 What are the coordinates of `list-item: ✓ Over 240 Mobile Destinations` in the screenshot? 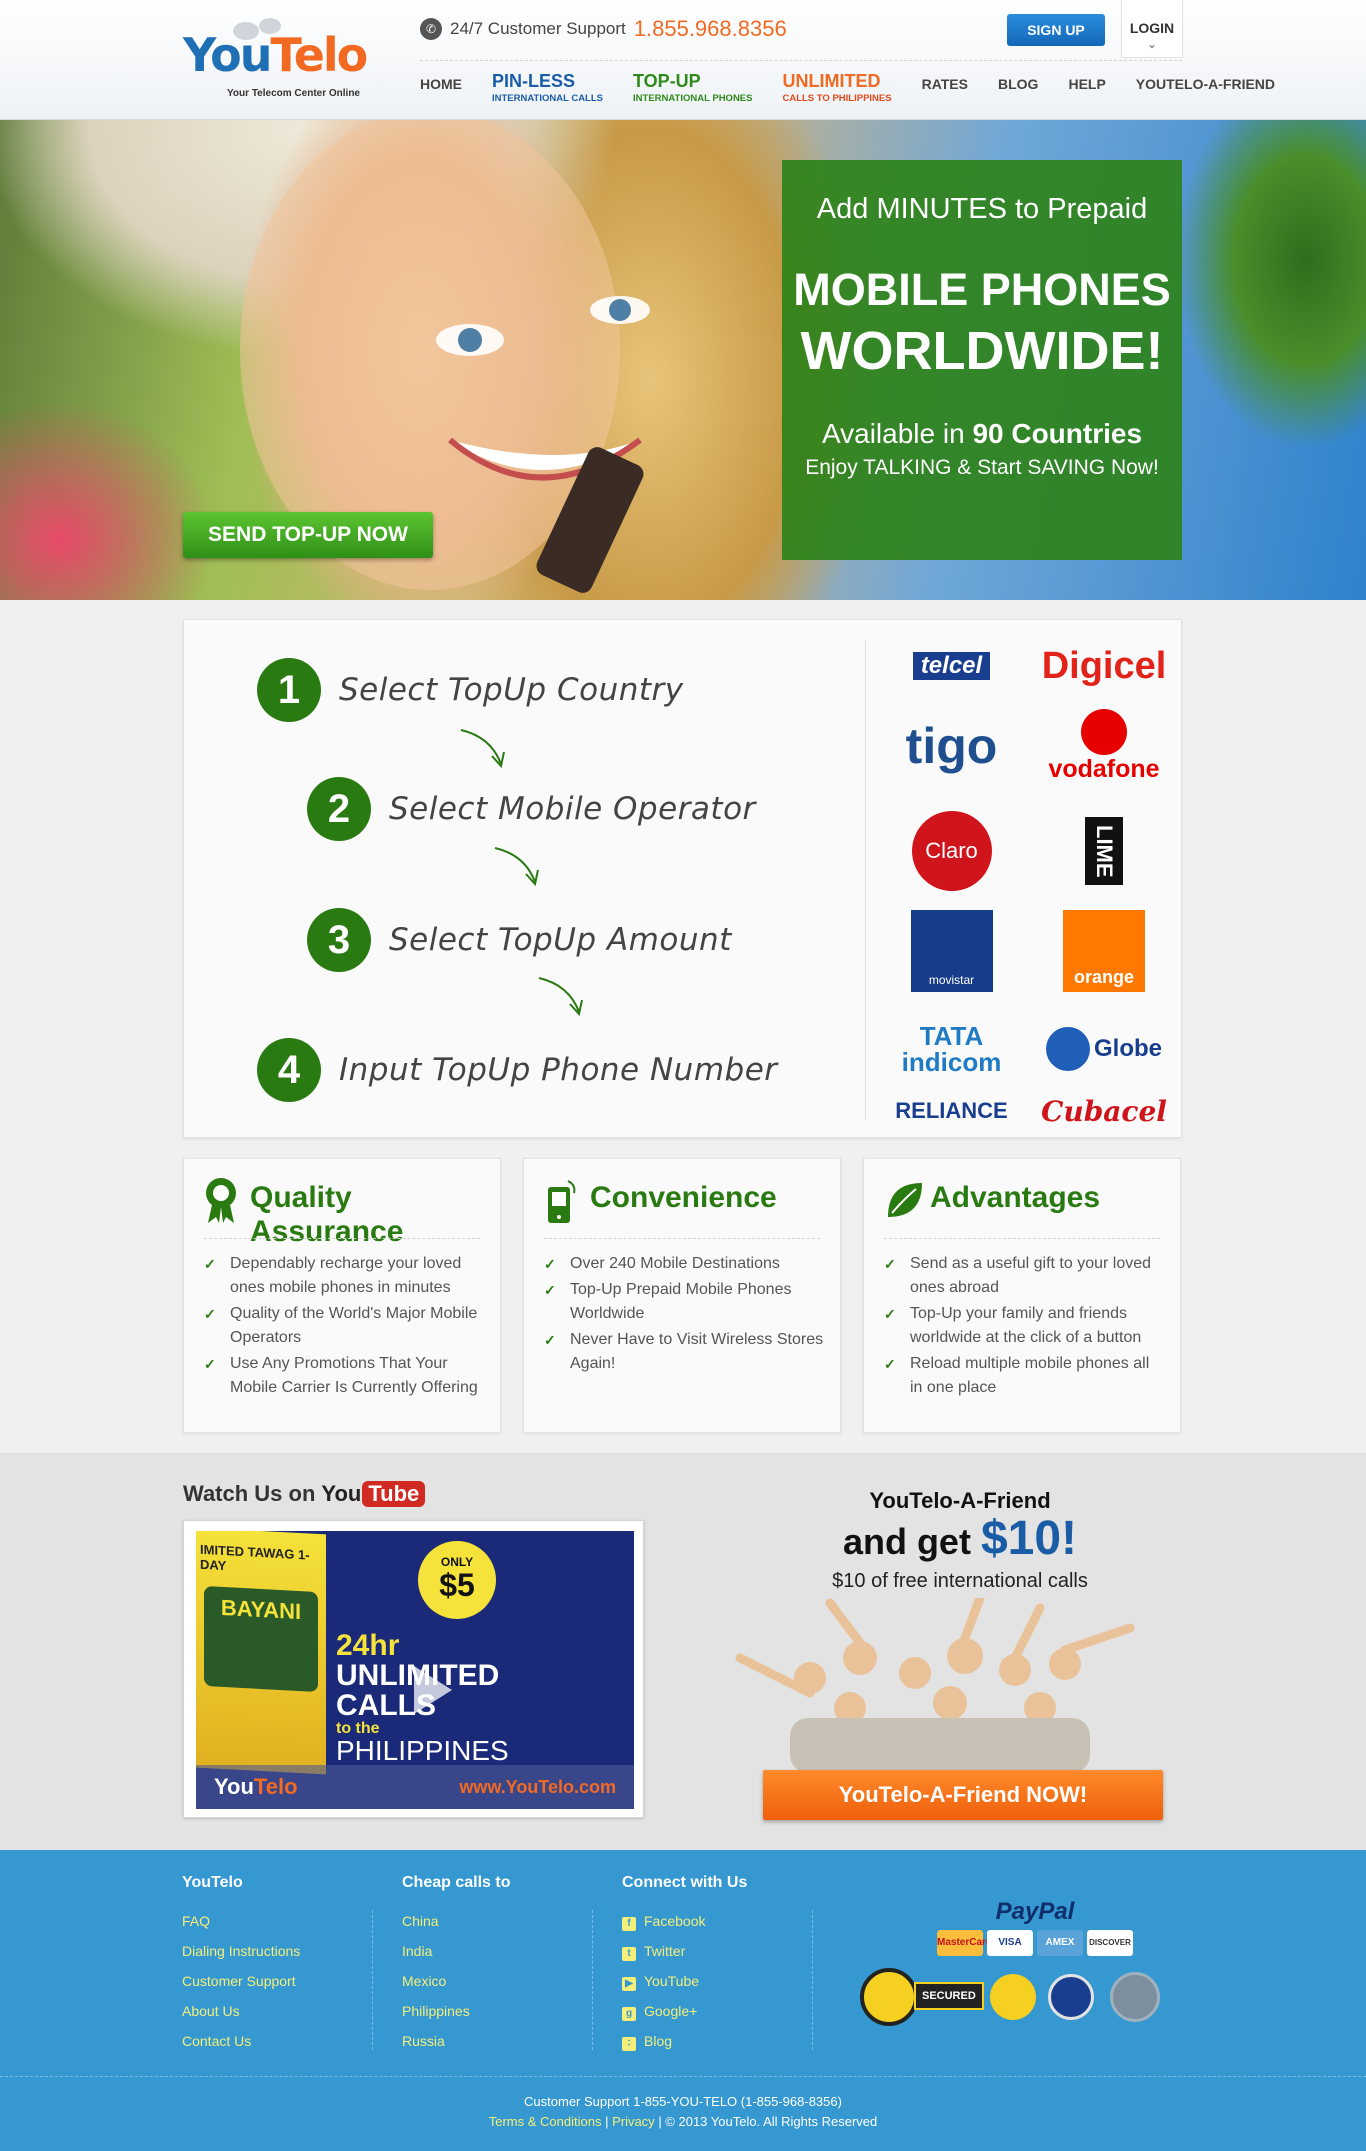 It's located at (684, 1264).